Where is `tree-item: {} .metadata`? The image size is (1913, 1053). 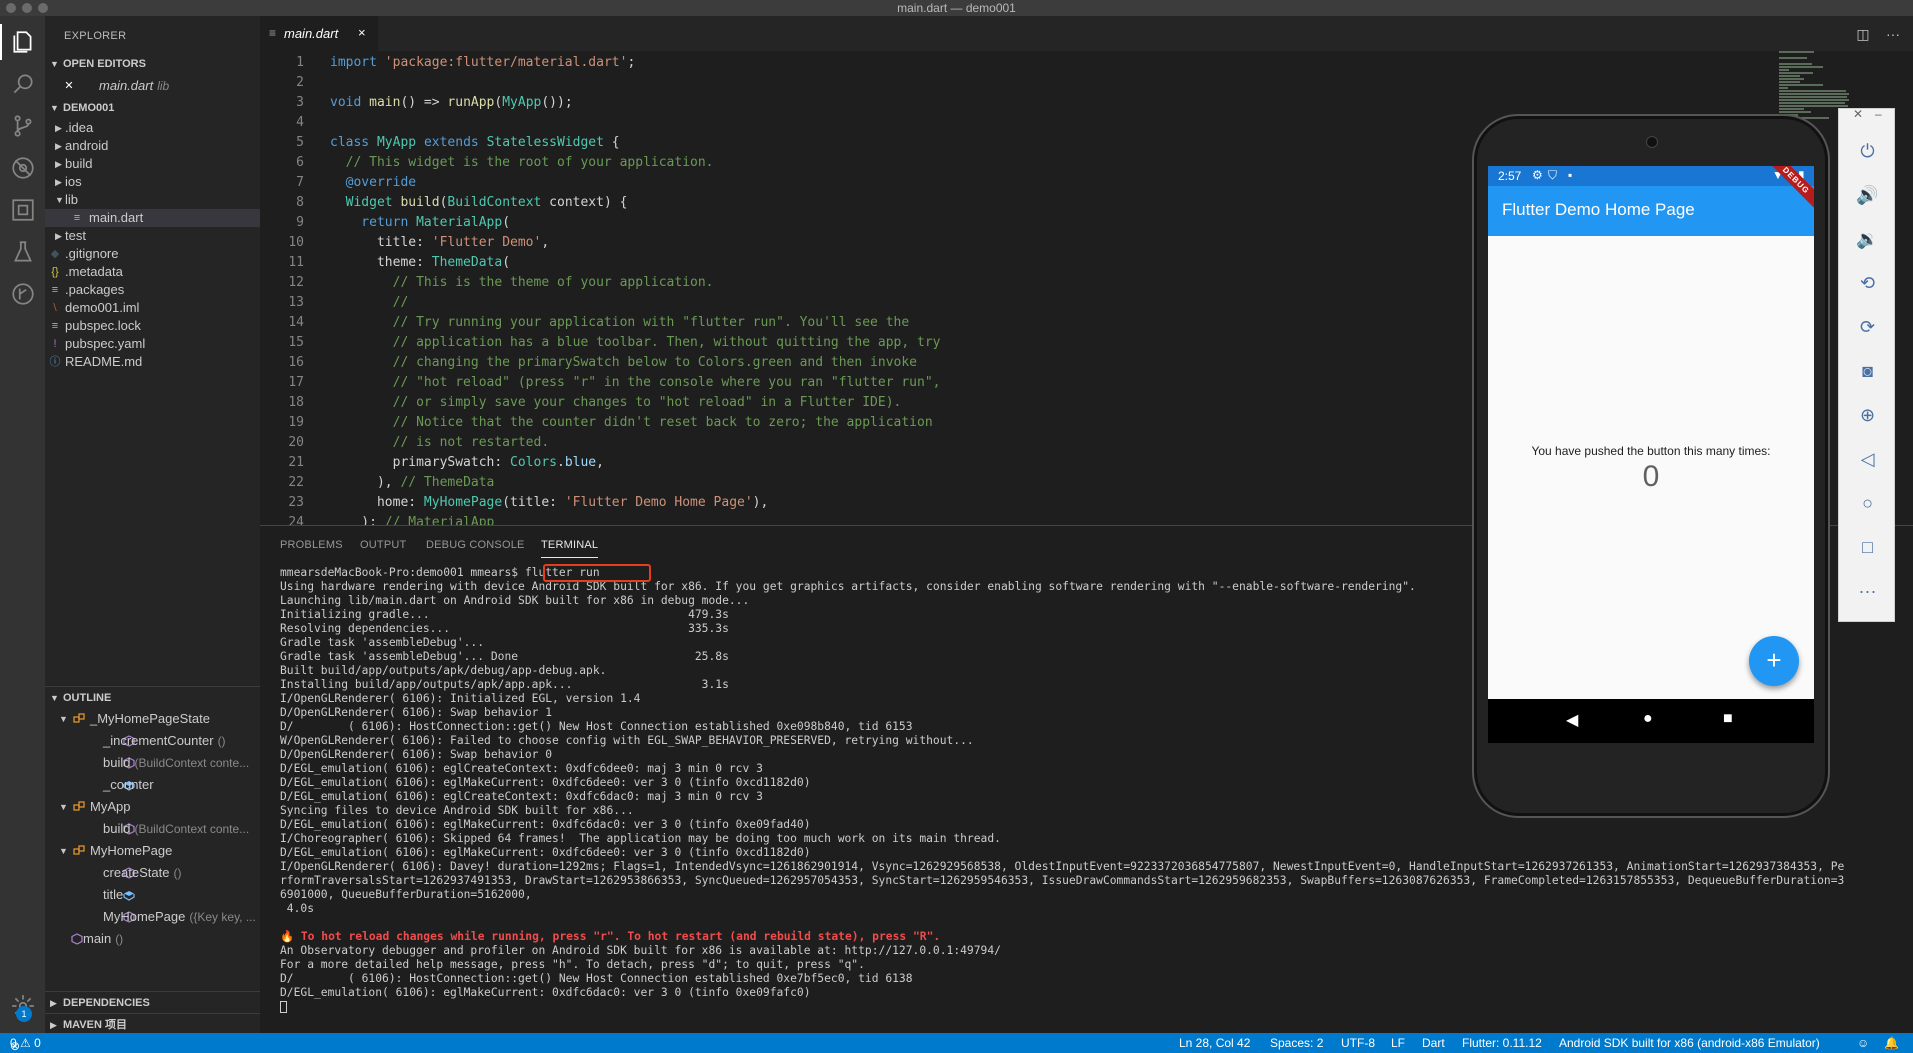 tree-item: {} .metadata is located at coordinates (152, 272).